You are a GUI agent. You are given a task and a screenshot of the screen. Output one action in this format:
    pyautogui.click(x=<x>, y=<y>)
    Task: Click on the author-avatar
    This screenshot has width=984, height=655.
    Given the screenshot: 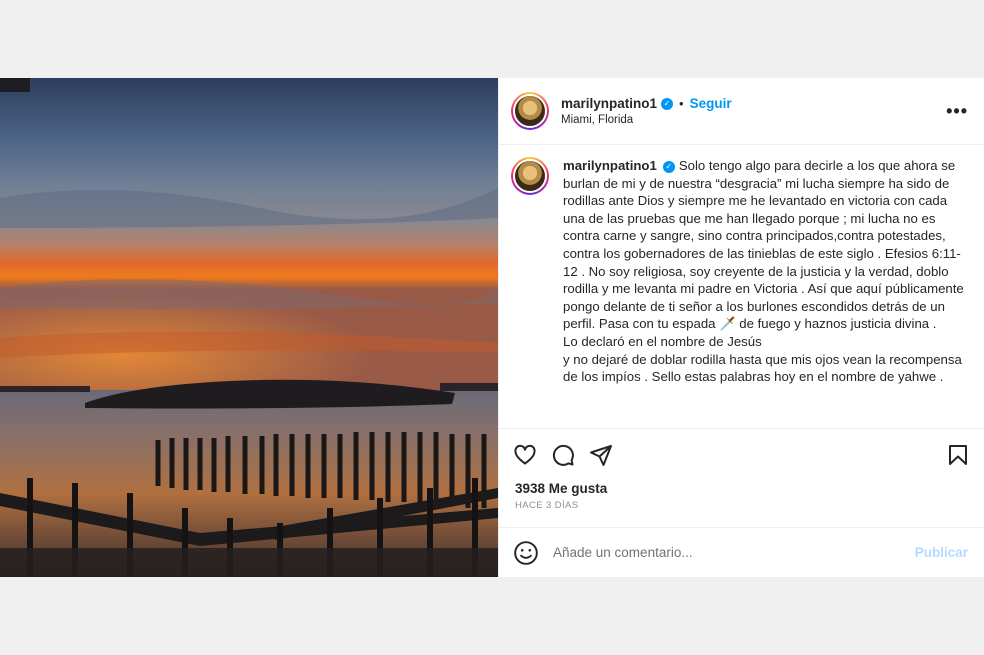 What is the action you would take?
    pyautogui.click(x=530, y=111)
    